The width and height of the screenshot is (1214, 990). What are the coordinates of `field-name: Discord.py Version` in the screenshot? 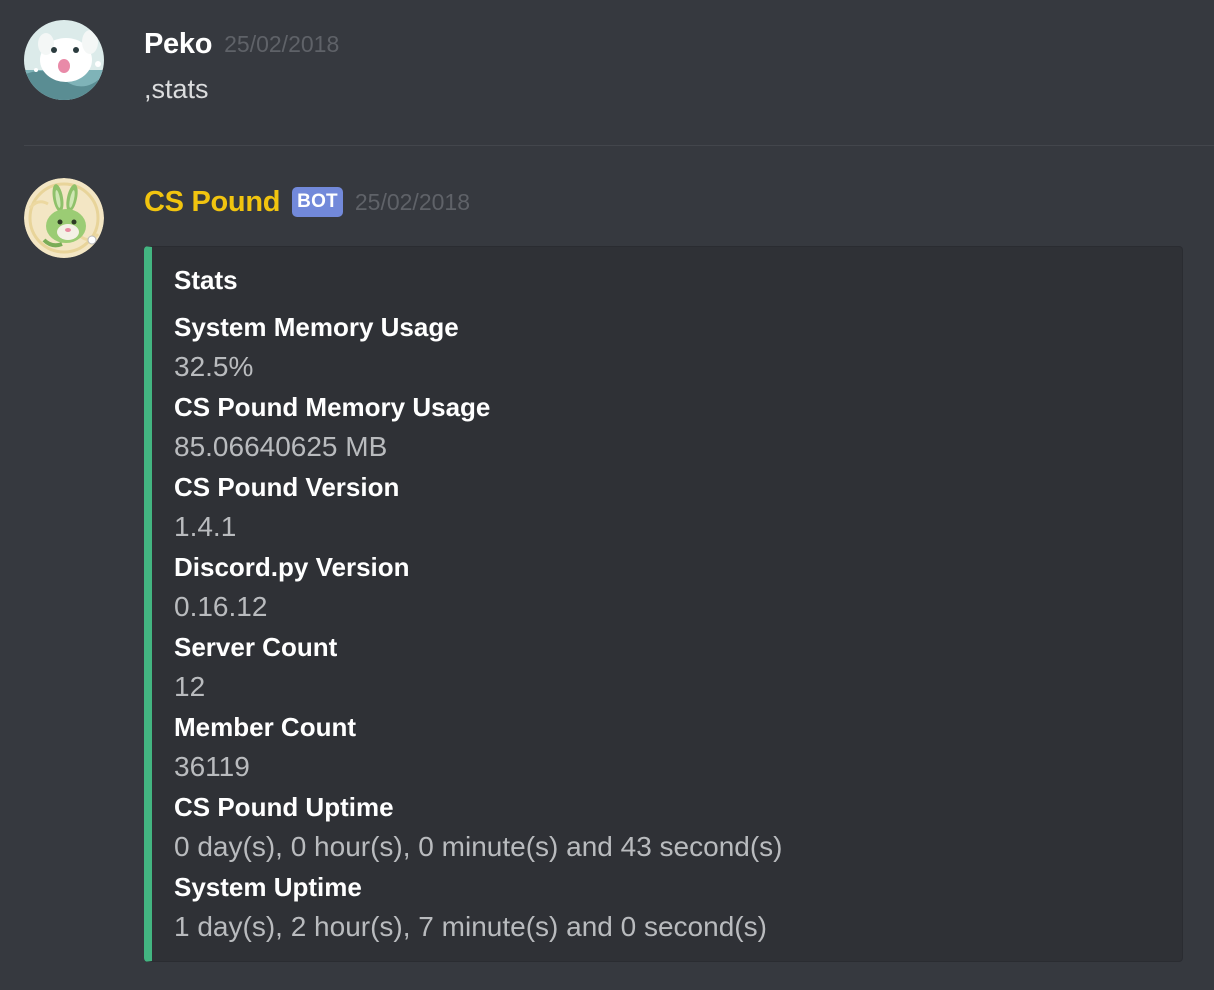 It's located at (292, 567).